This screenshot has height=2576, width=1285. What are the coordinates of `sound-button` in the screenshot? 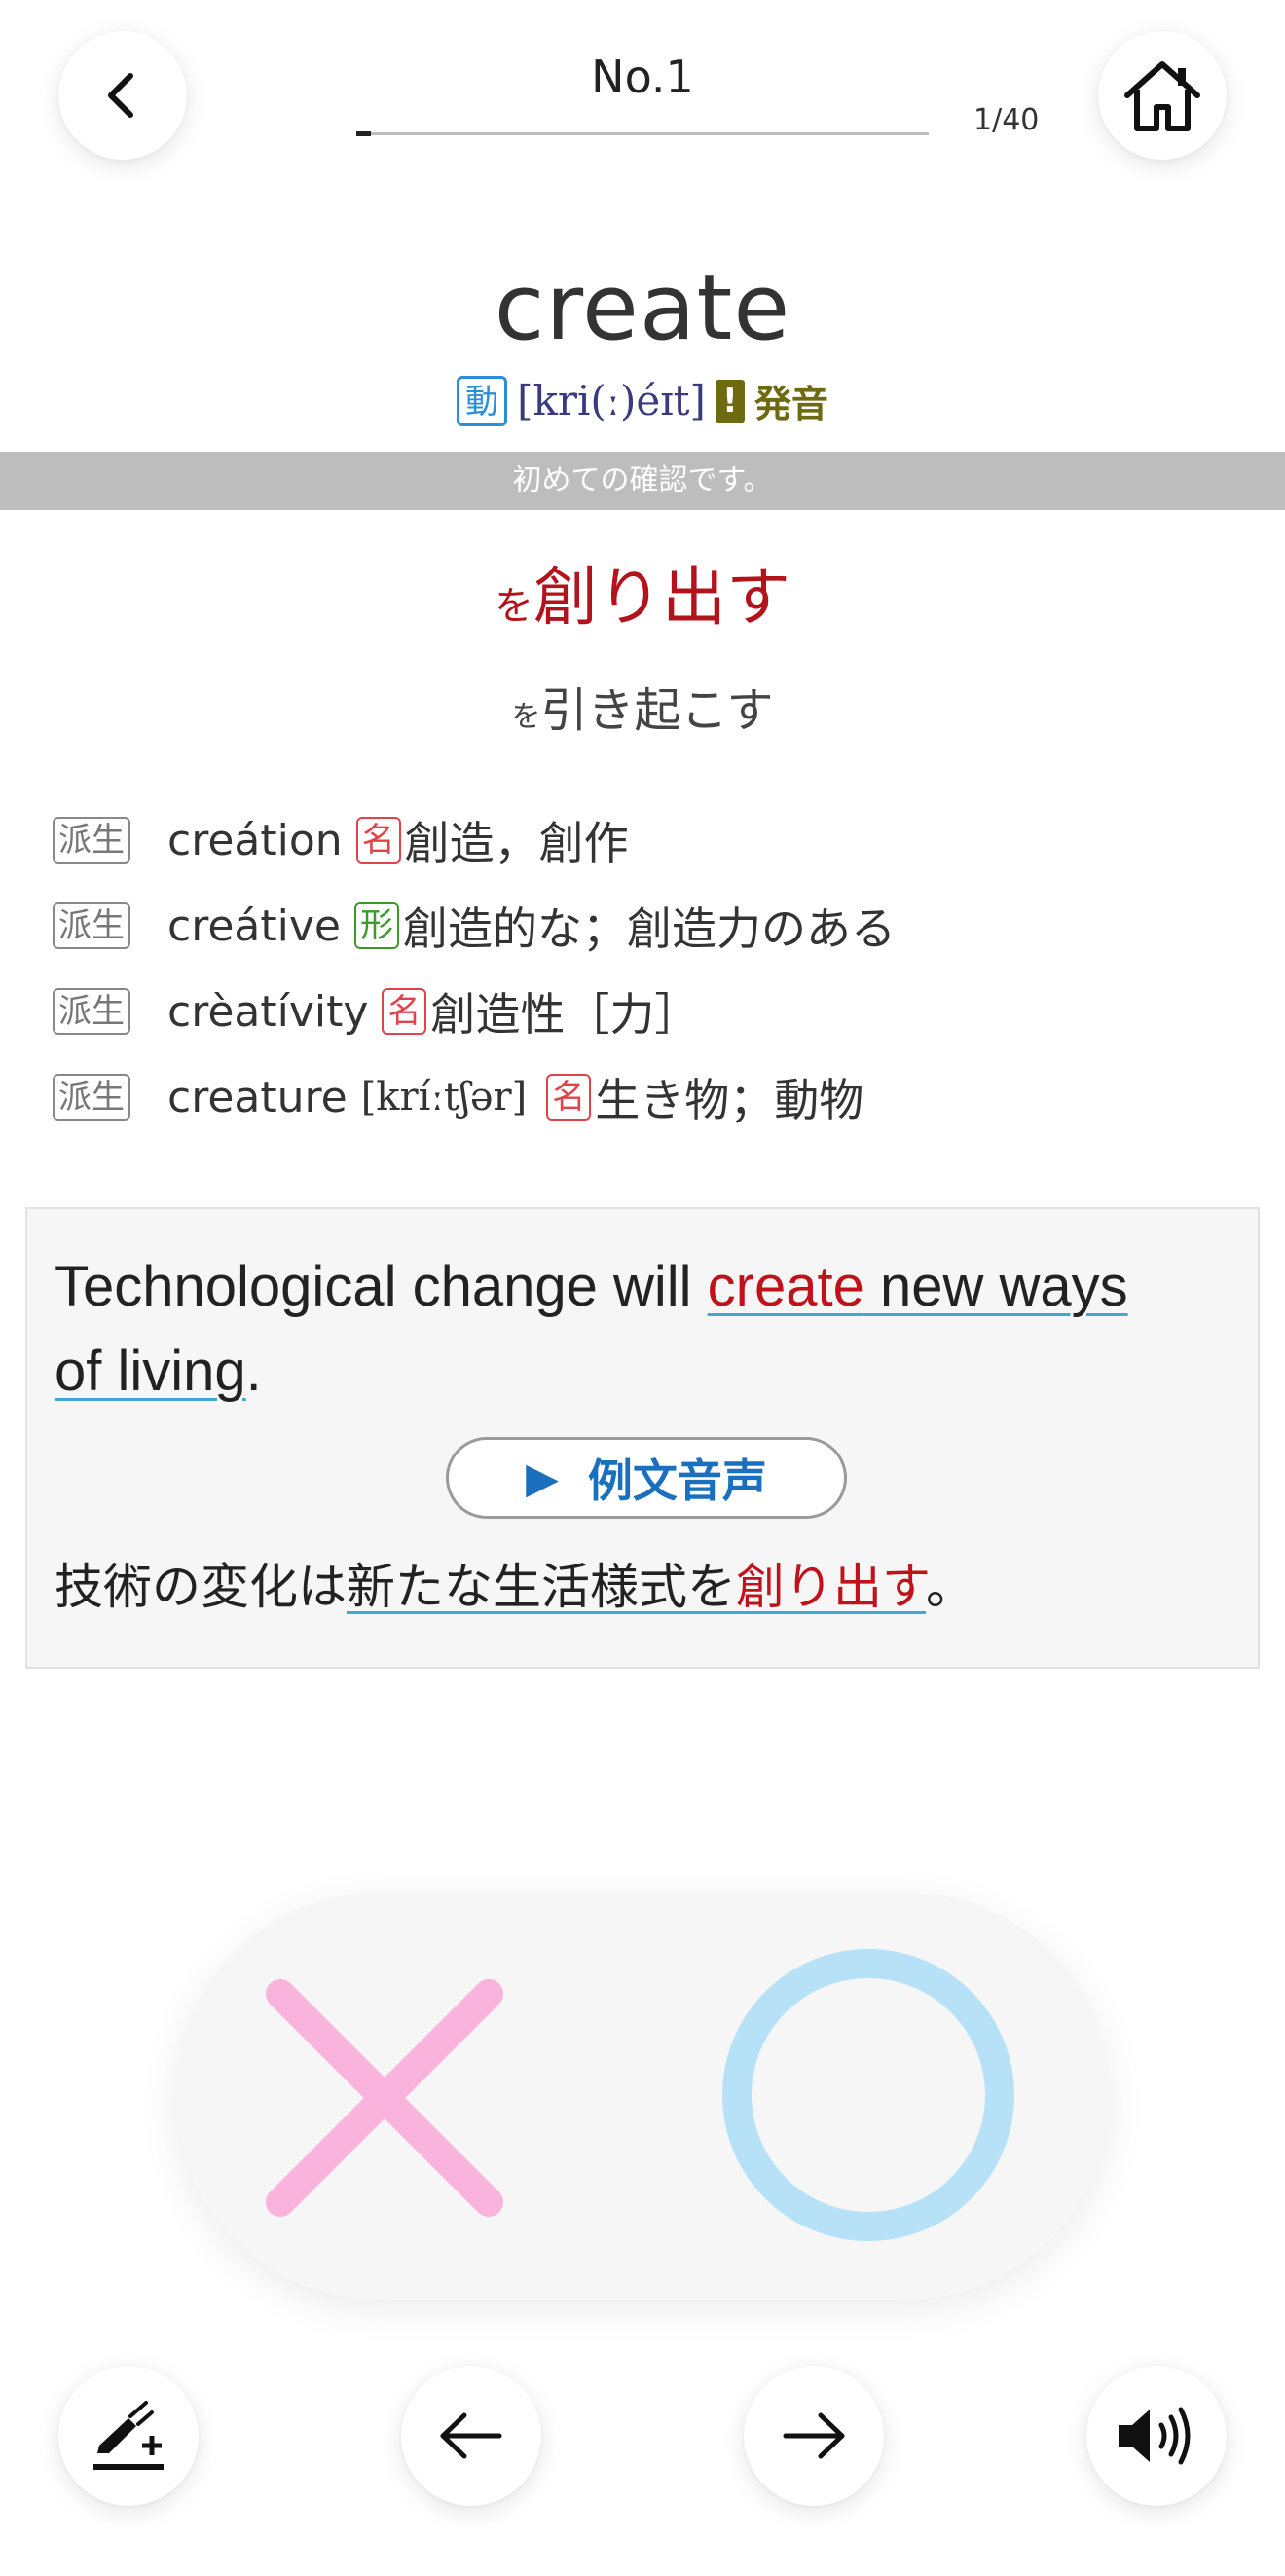 It's located at (1156, 2436).